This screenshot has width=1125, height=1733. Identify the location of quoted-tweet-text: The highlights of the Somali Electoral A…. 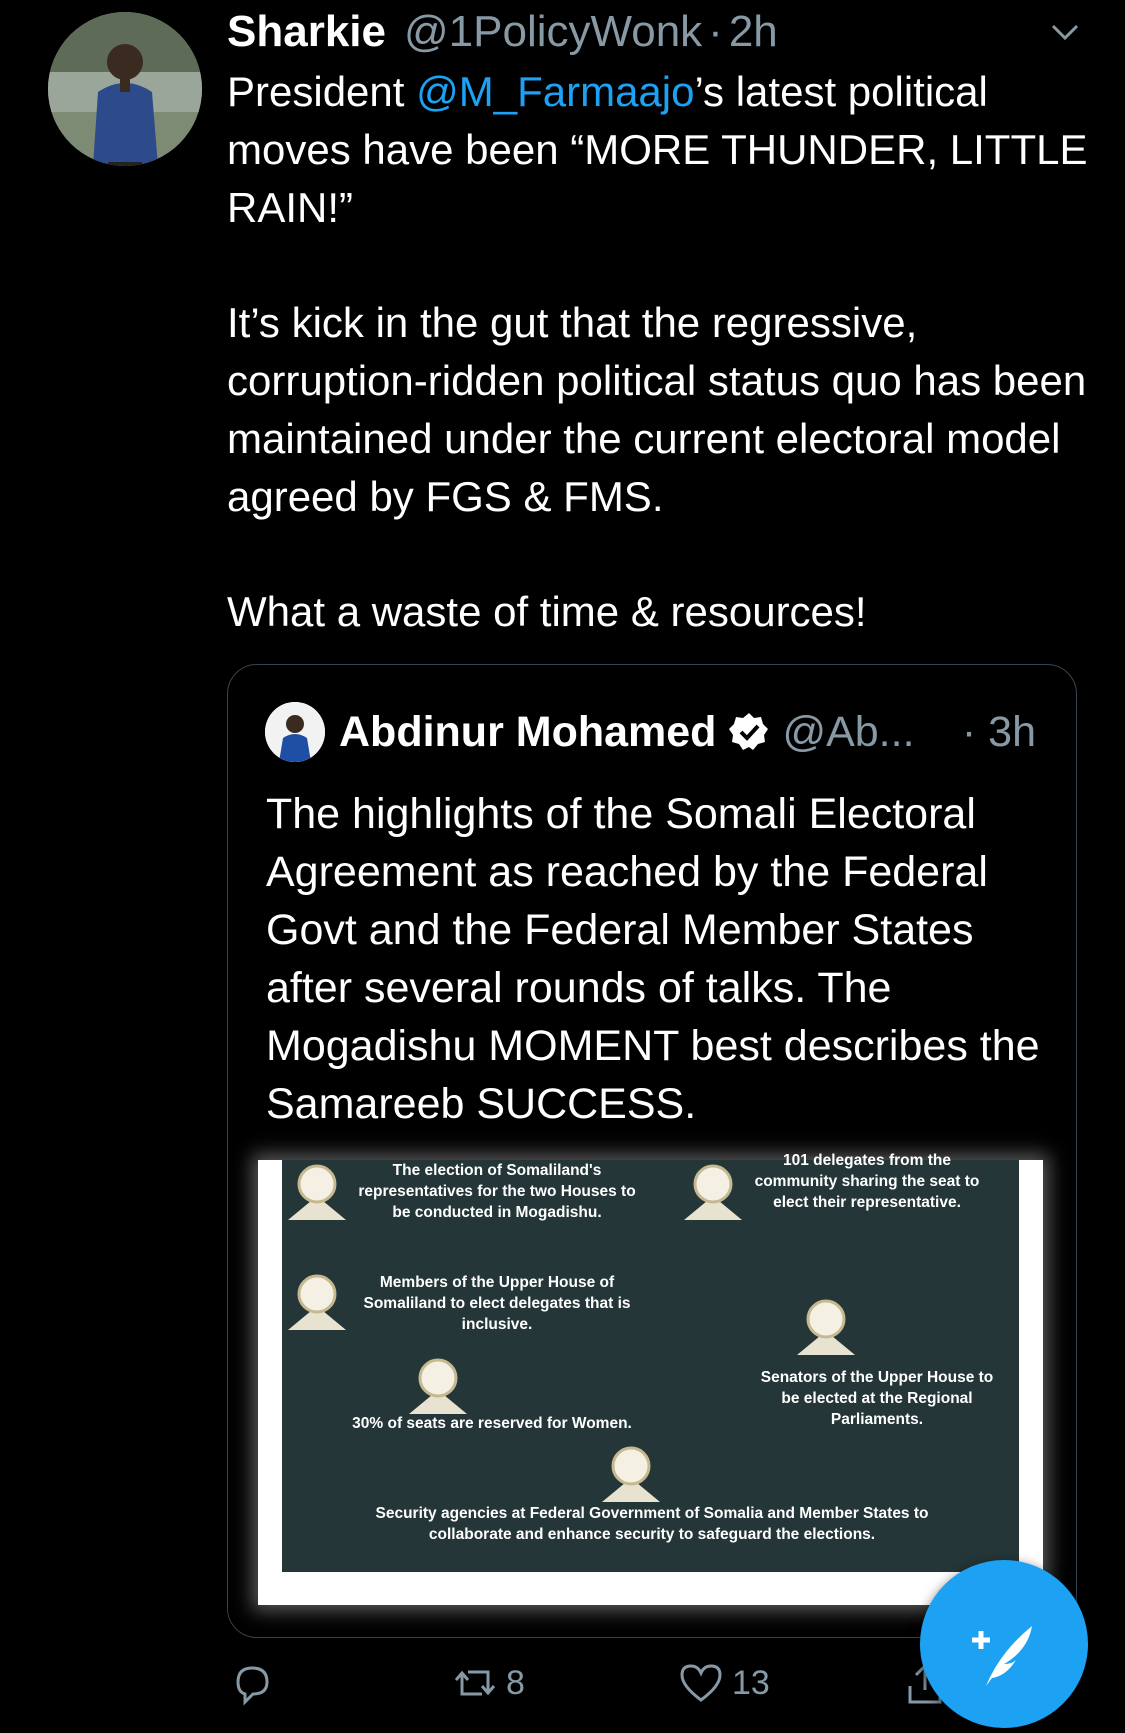
(653, 959).